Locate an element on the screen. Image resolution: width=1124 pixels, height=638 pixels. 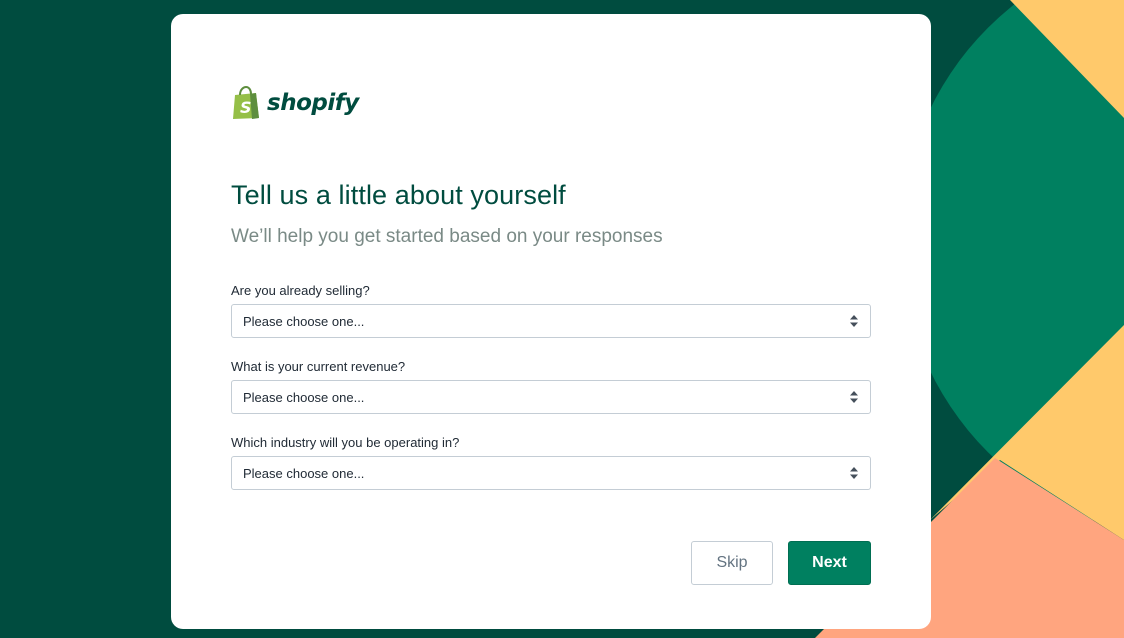
page-title: Tell us a little about yourself is located at coordinates (398, 195).